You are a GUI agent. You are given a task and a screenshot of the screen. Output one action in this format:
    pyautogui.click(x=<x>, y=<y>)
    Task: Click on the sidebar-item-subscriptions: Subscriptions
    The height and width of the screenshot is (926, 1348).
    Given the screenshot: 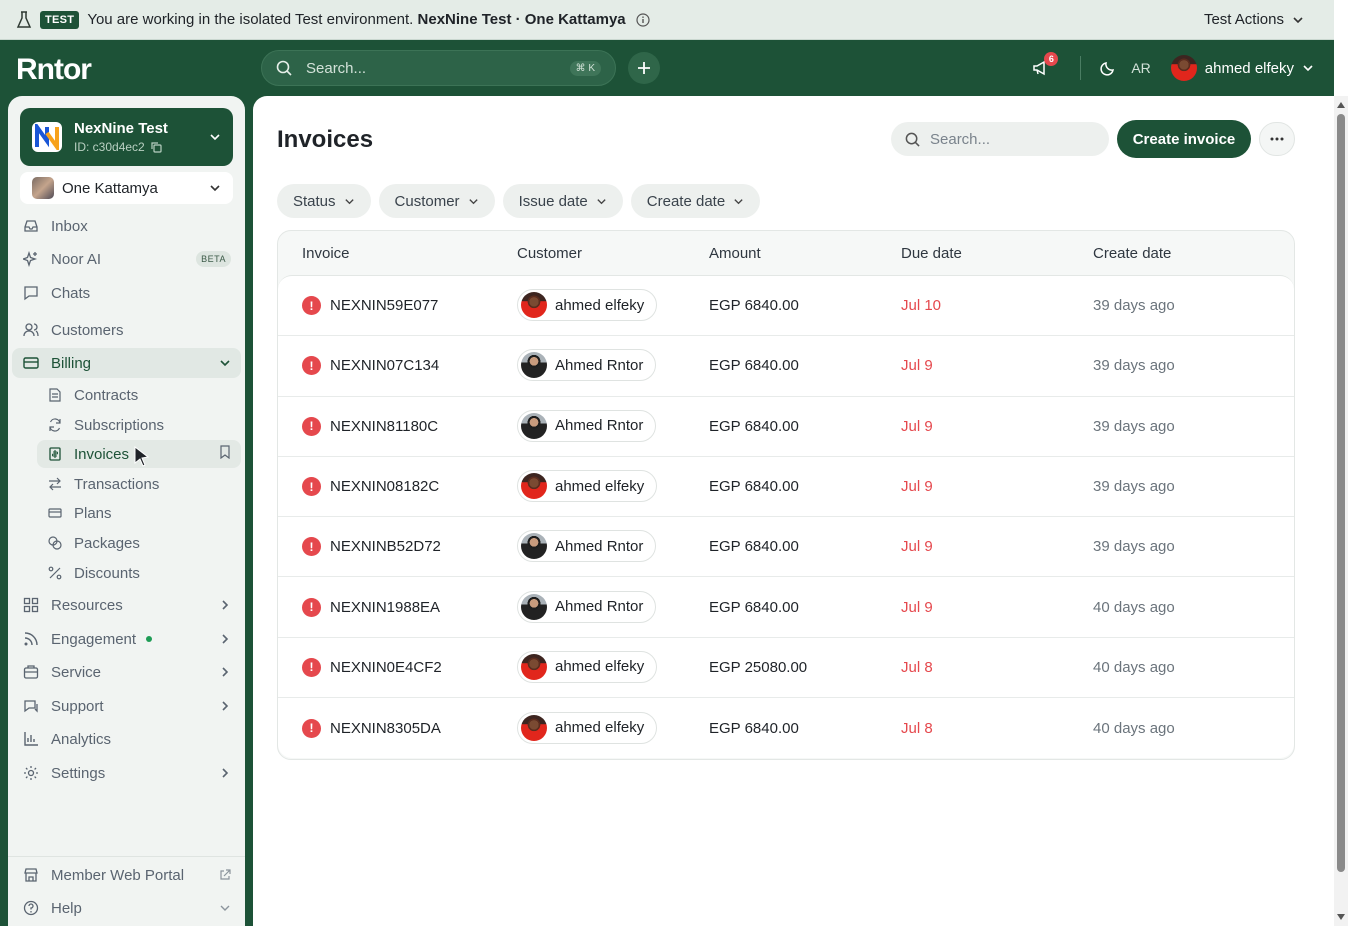 What is the action you would take?
    pyautogui.click(x=139, y=425)
    